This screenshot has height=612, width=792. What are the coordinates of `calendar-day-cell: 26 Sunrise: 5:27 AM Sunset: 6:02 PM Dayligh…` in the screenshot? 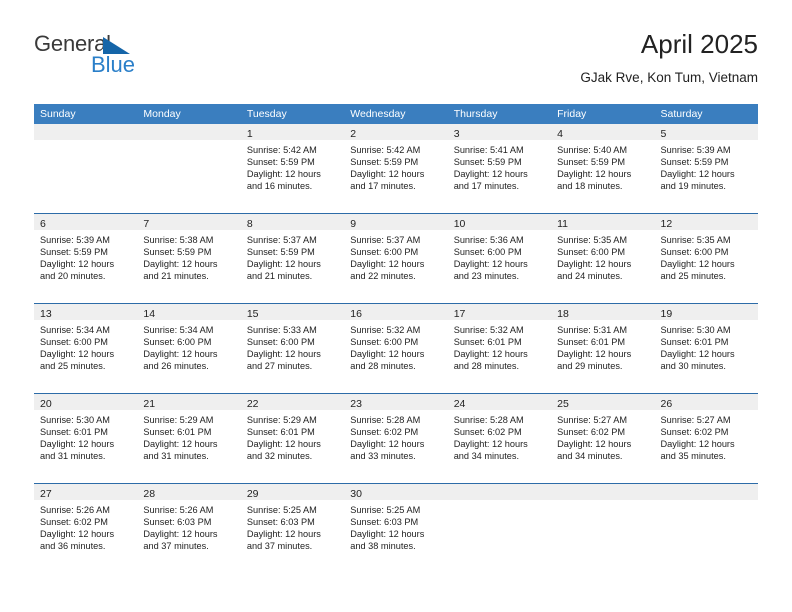 It's located at (706, 438).